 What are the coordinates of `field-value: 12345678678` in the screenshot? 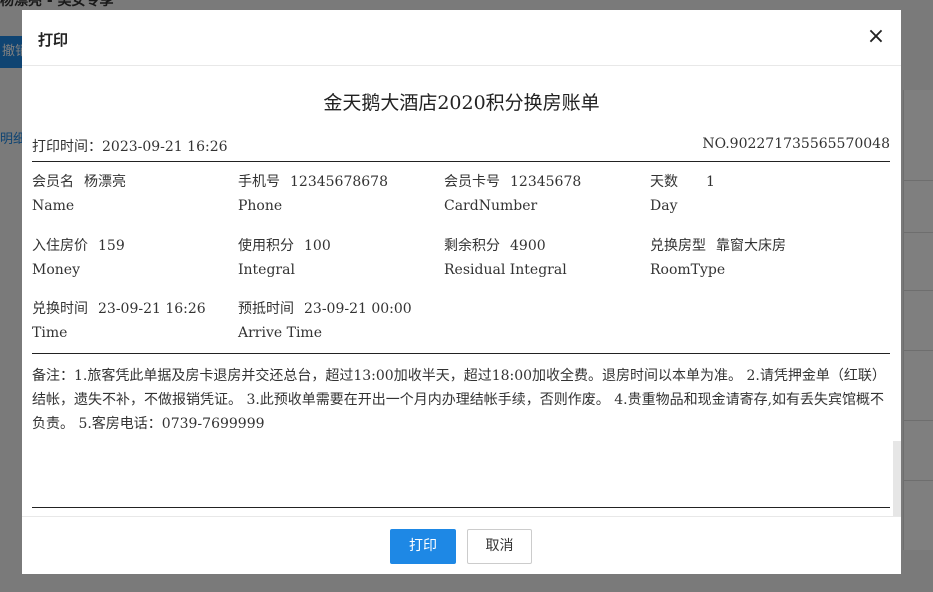 It's located at (339, 182).